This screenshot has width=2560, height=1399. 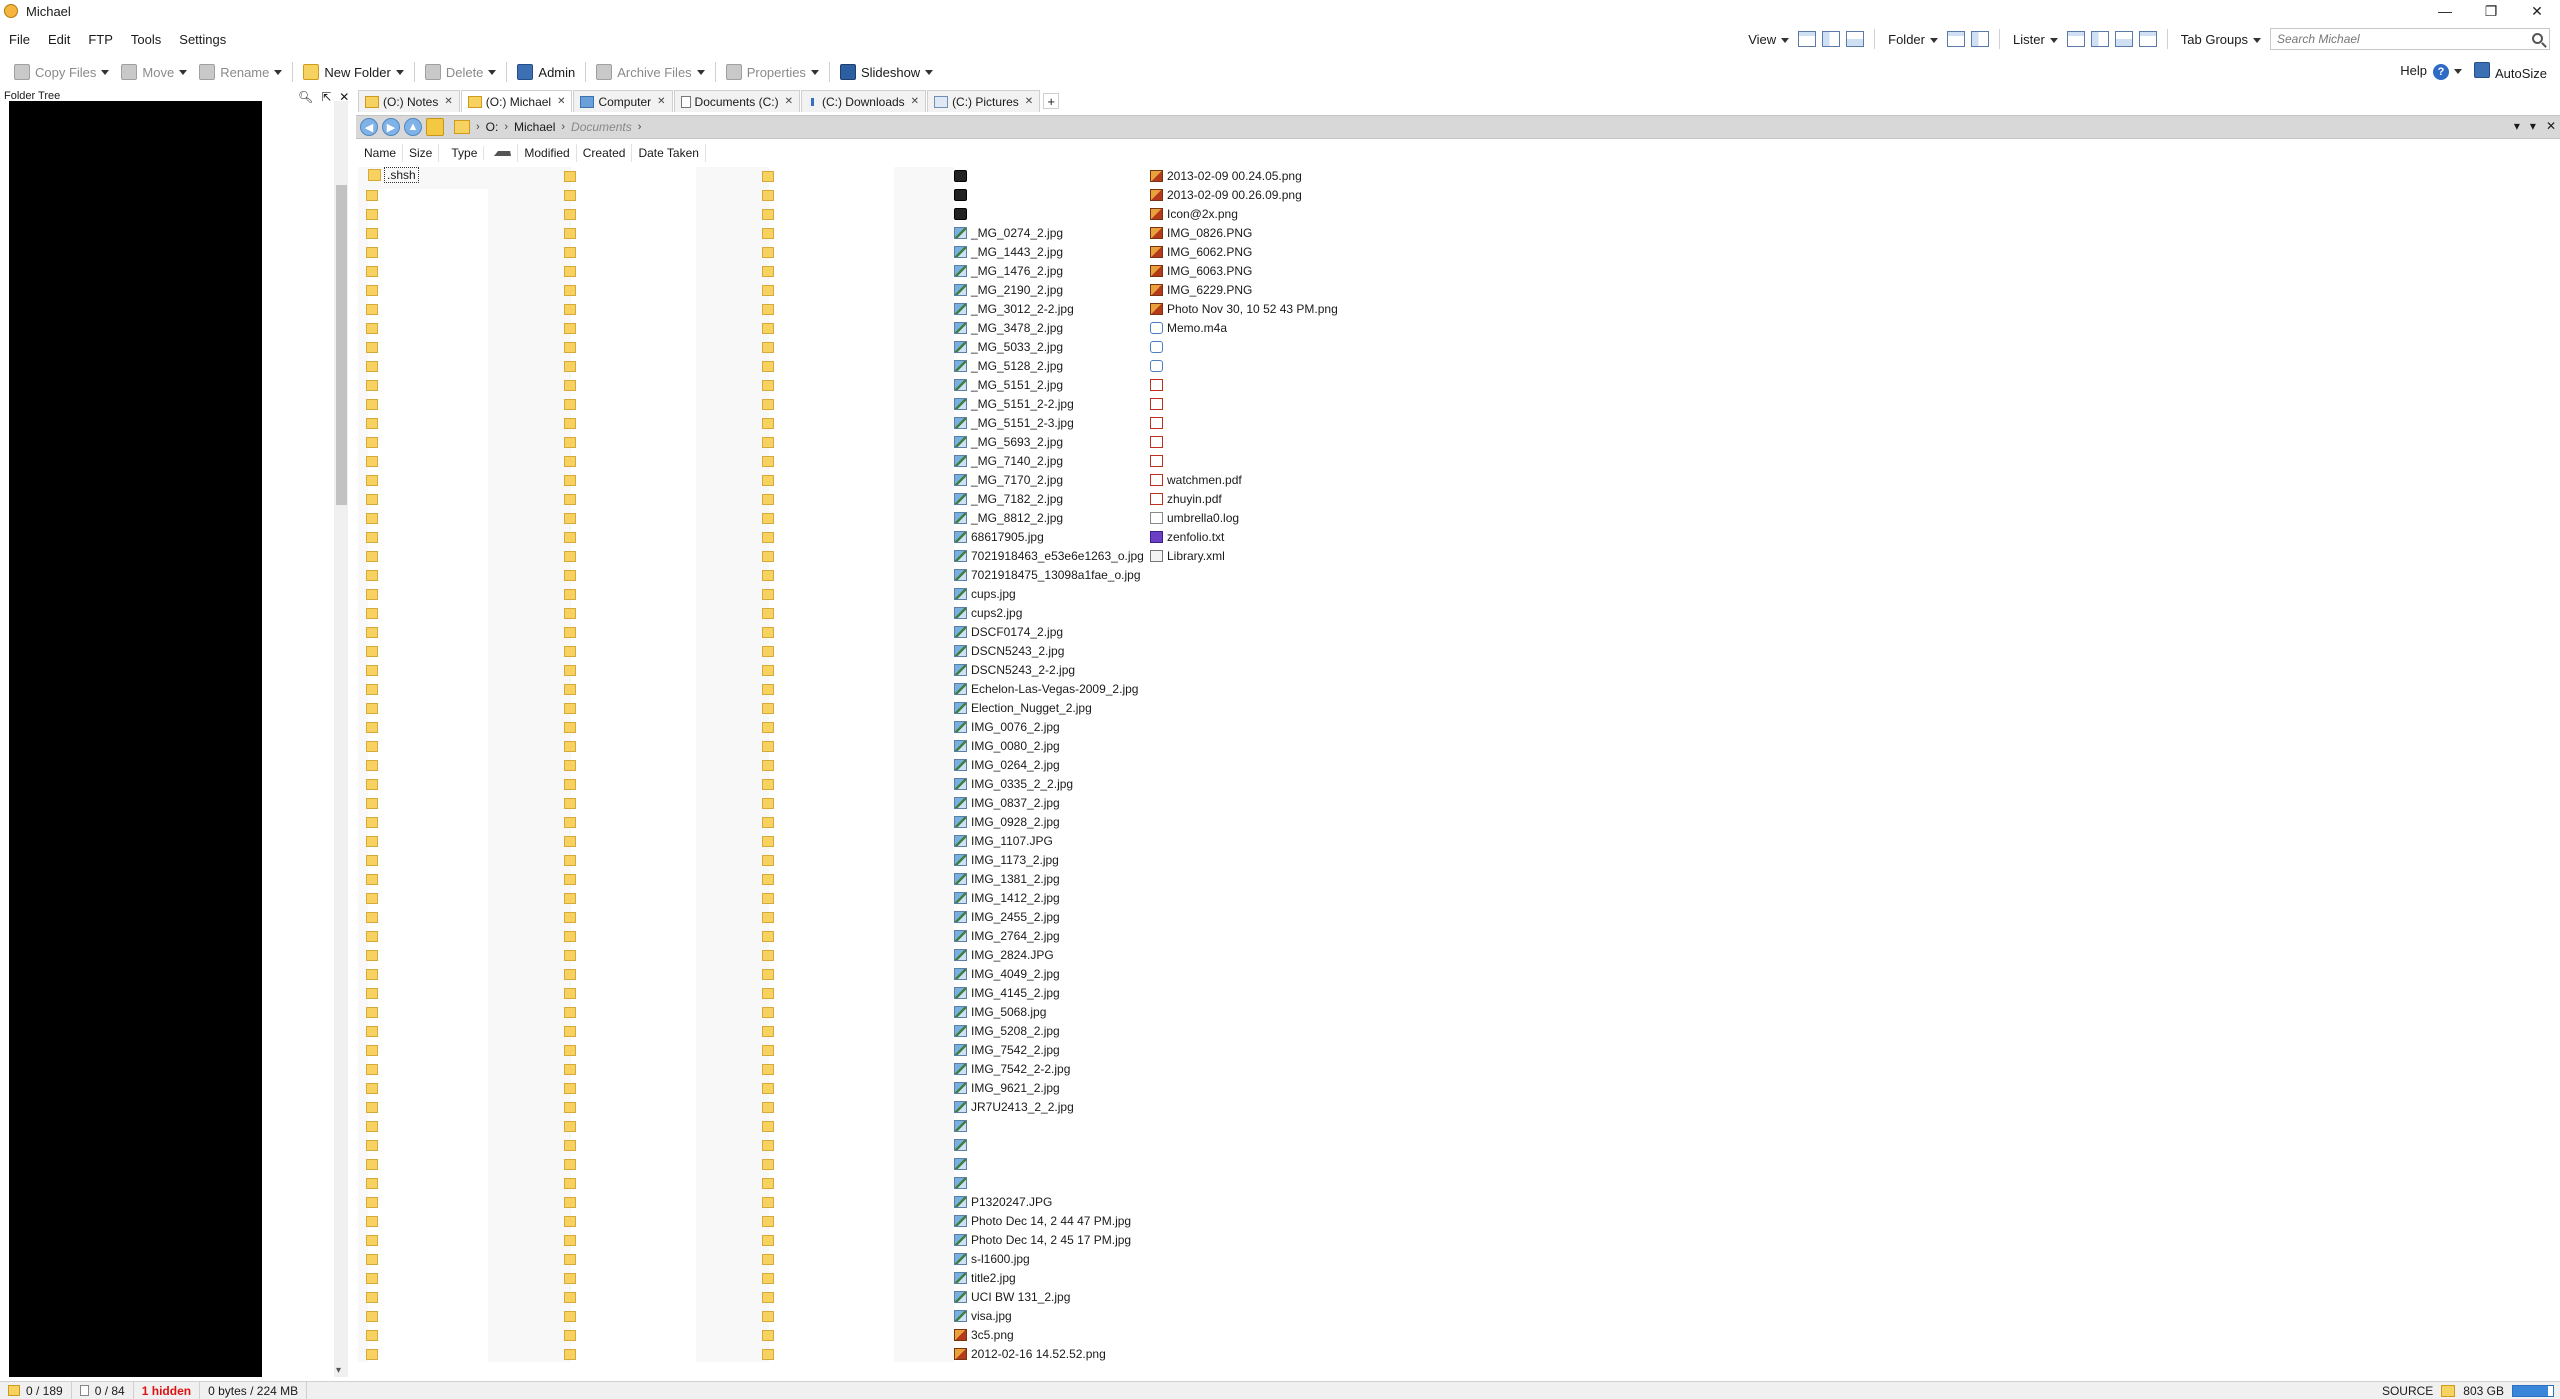 I want to click on list-item: IMG_0264_2.jpg, so click(x=1007, y=764).